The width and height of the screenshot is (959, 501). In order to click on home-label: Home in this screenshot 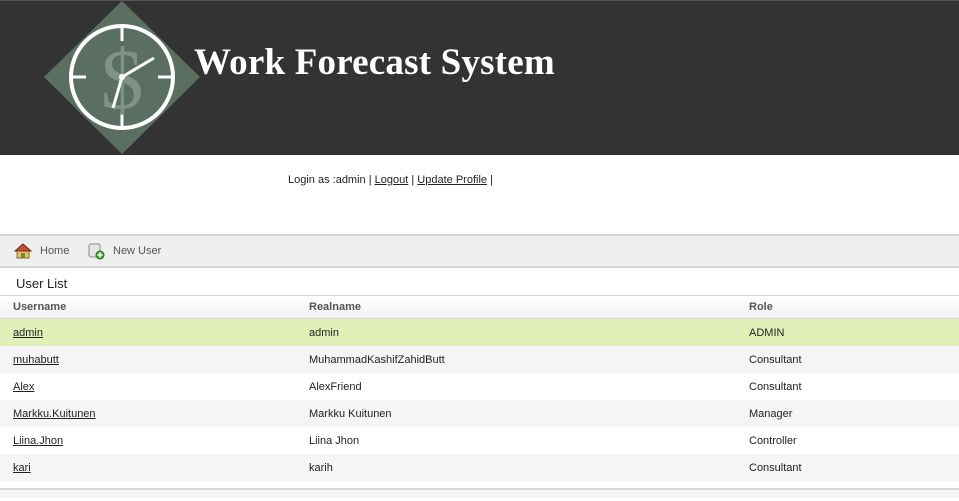, I will do `click(55, 251)`.